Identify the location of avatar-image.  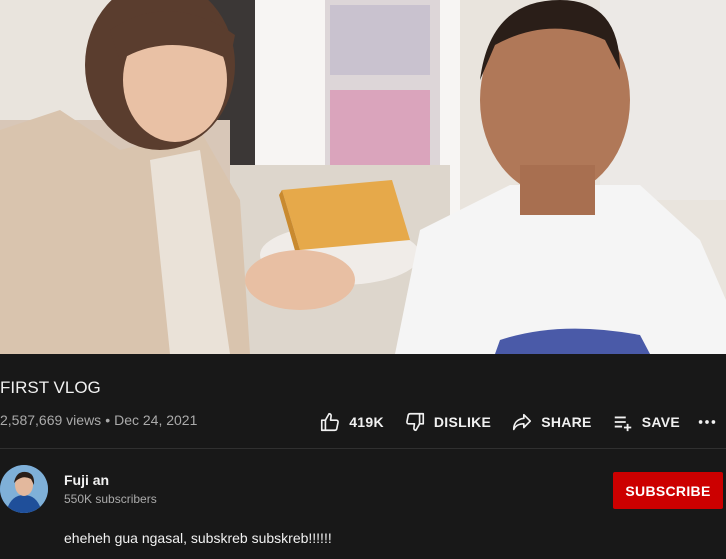
(24, 489).